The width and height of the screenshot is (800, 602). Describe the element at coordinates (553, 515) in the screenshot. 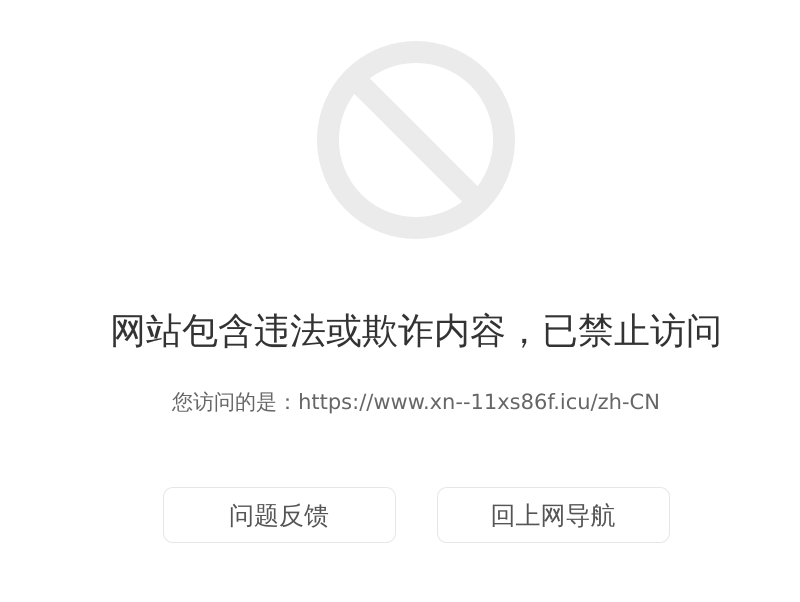

I see `action-button: 回上网导航` at that location.